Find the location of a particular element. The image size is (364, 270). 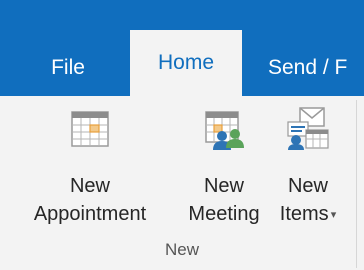

group-label: New is located at coordinates (182, 250).